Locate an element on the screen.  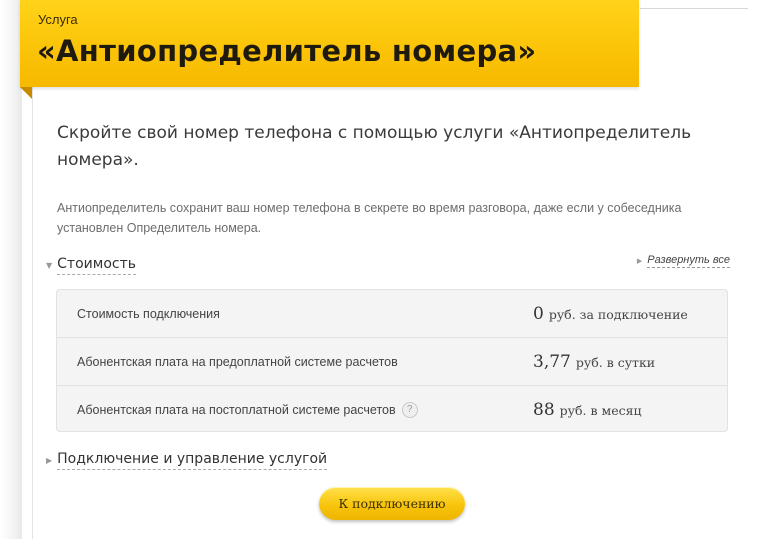
page-left-shadow is located at coordinates (11, 269).